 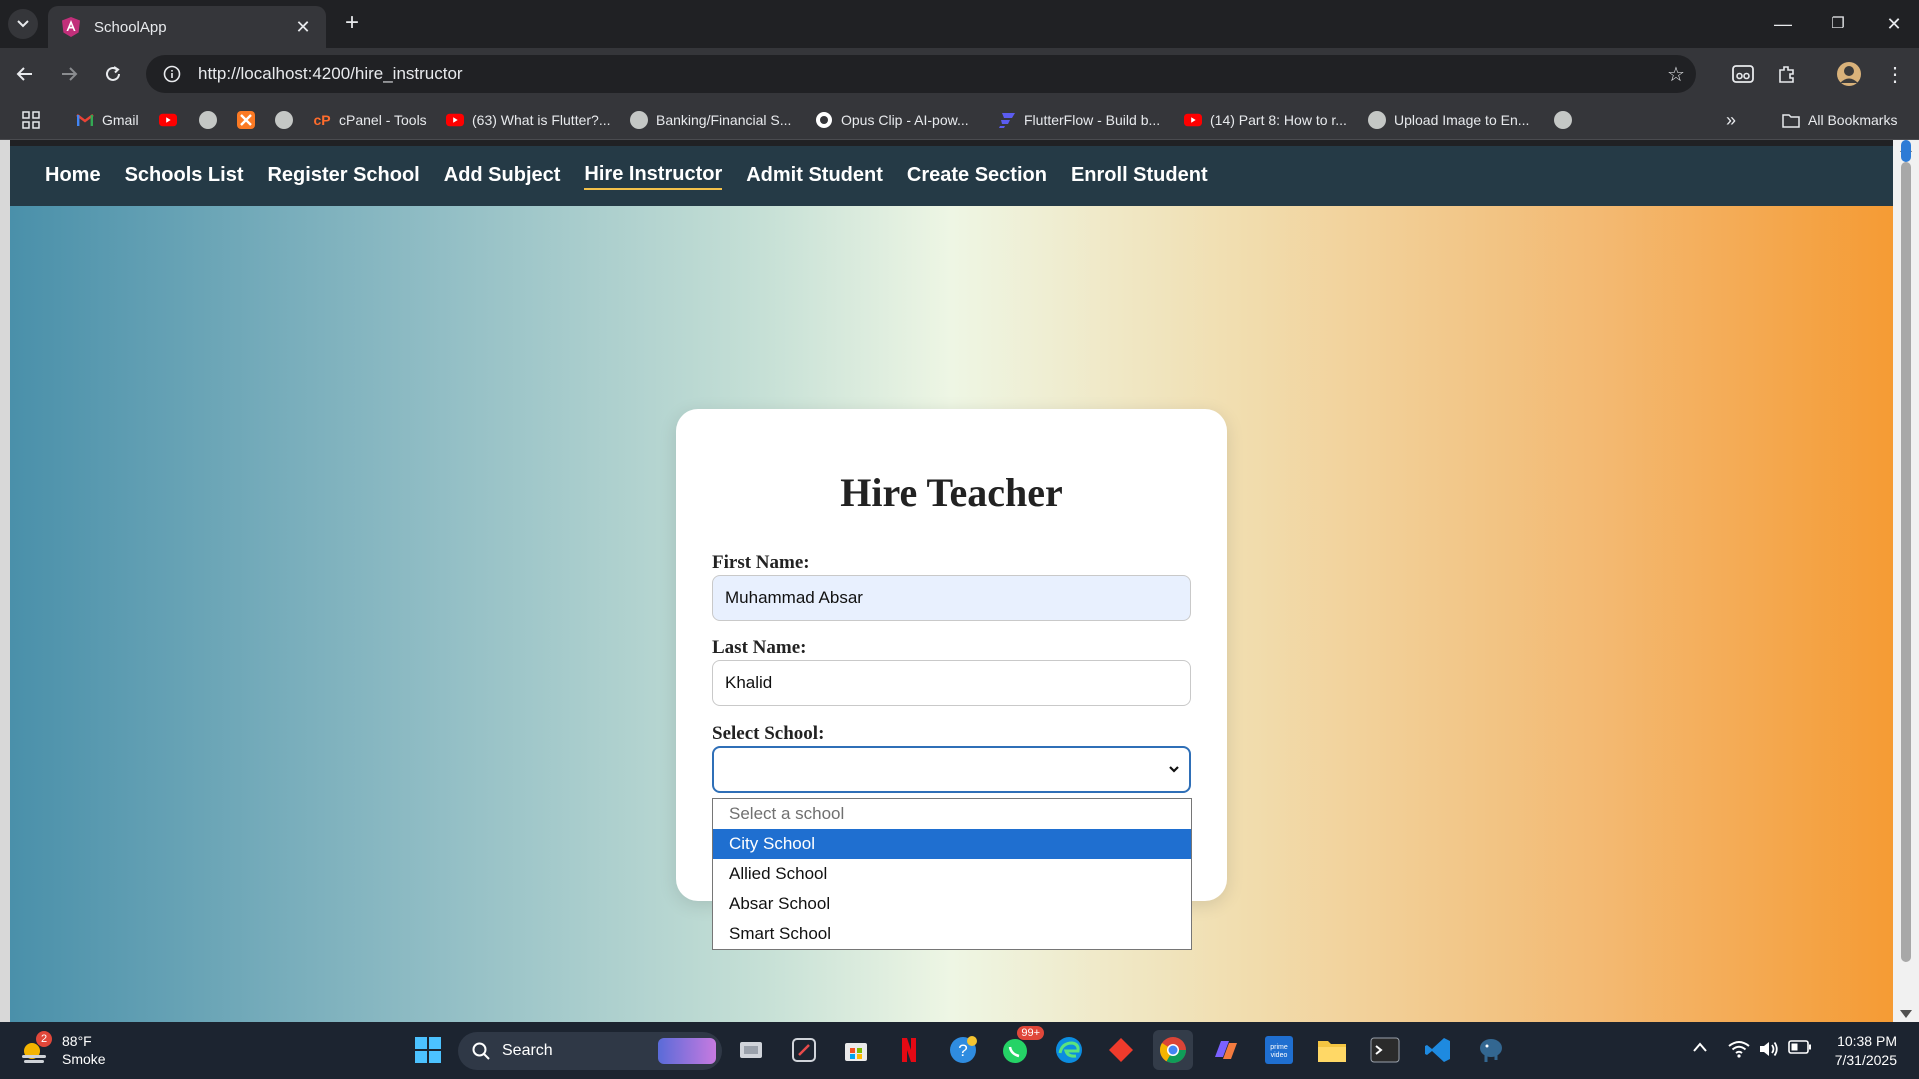 What do you see at coordinates (653, 176) in the screenshot?
I see `nav-hire-instructor: Hire Instructor` at bounding box center [653, 176].